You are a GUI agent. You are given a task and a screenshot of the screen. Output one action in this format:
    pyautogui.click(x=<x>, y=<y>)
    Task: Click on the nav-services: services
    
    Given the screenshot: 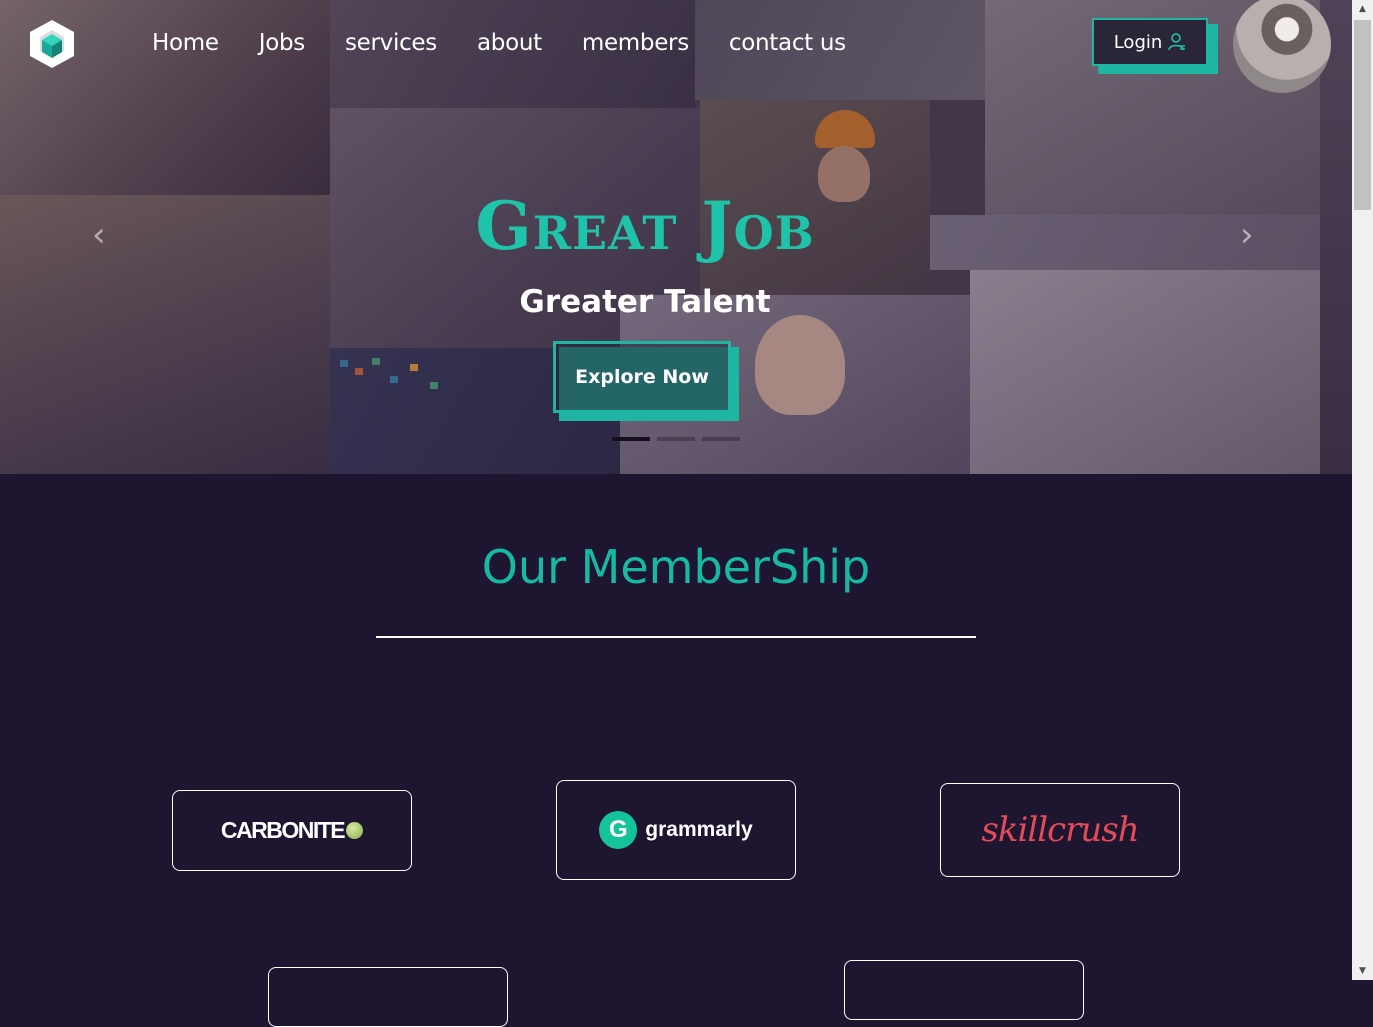 What is the action you would take?
    pyautogui.click(x=391, y=43)
    